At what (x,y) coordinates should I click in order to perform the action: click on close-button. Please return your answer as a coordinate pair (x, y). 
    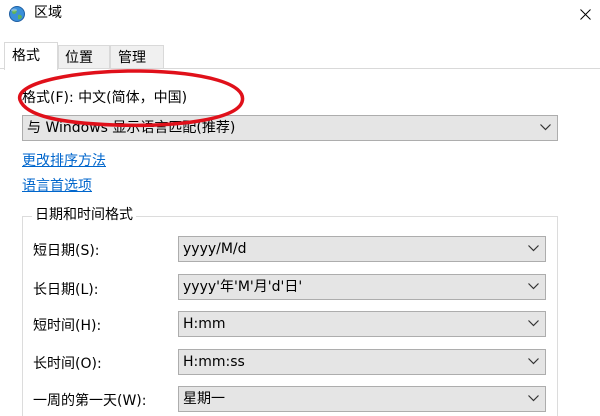
    Looking at the image, I should click on (585, 15).